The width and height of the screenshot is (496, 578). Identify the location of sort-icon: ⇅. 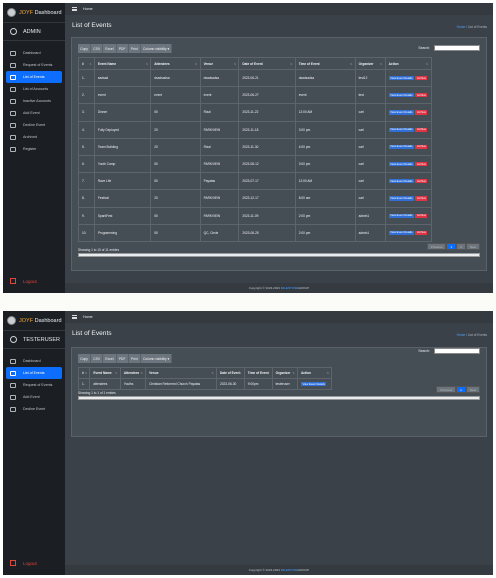
(142, 373).